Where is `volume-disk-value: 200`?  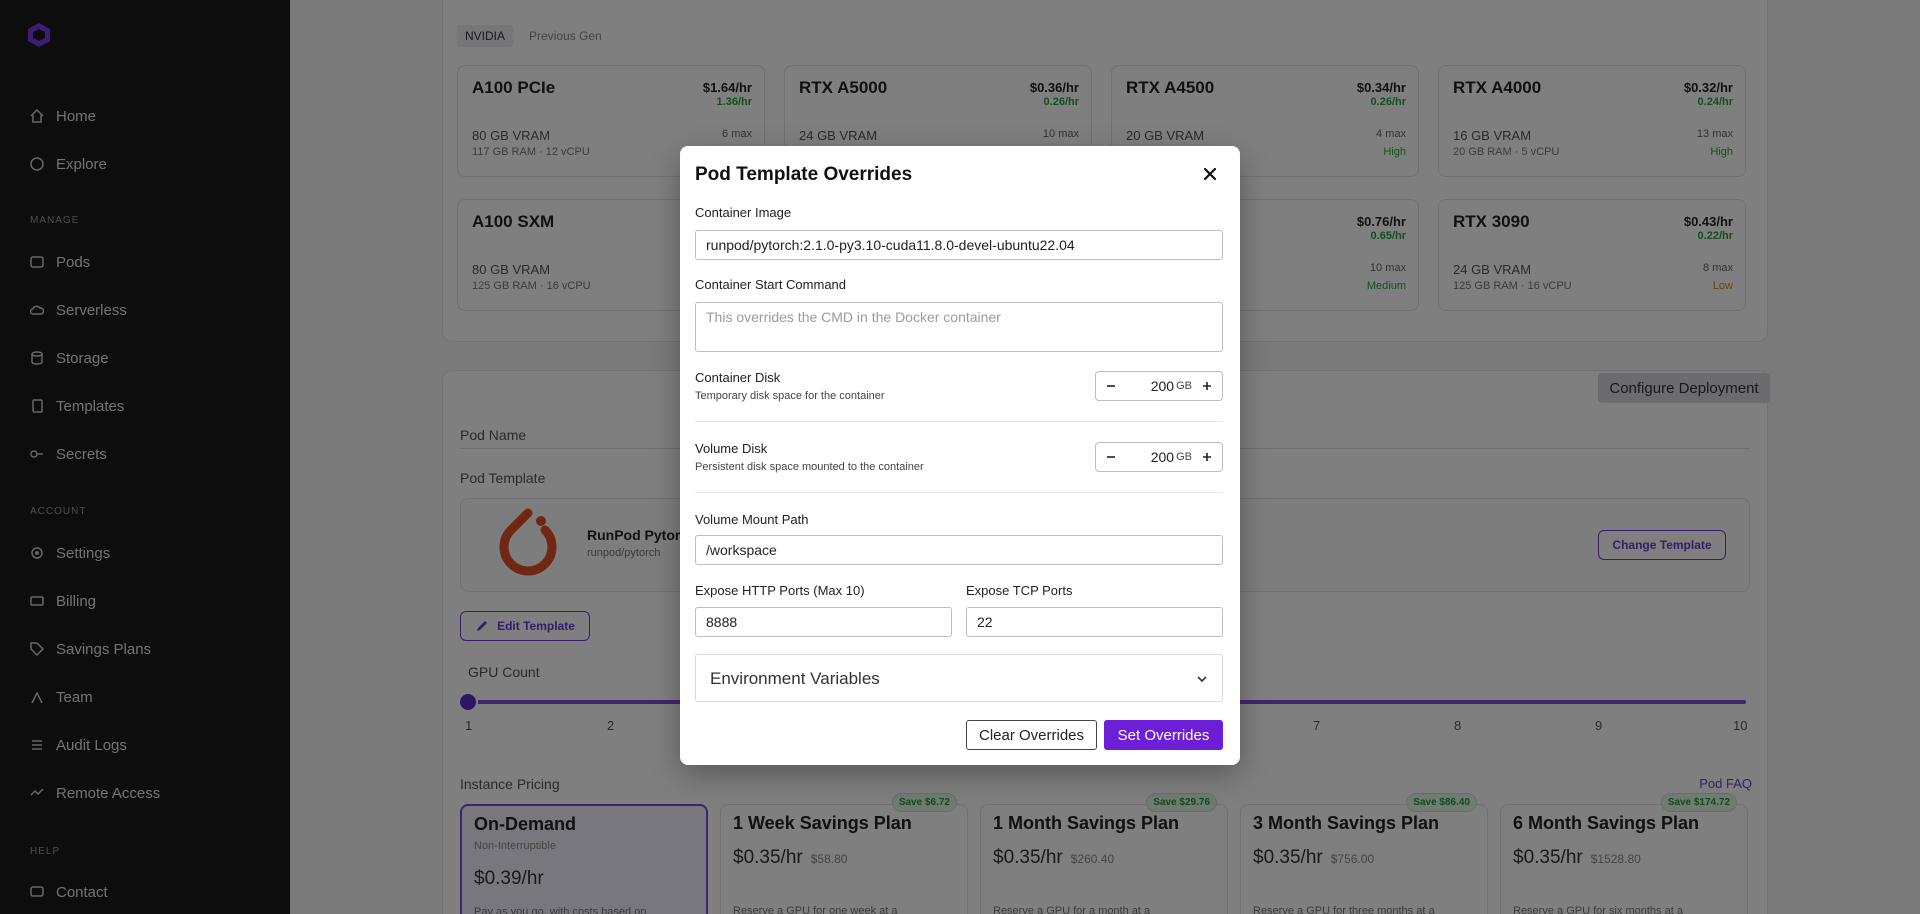
volume-disk-value: 200 is located at coordinates (1150, 457).